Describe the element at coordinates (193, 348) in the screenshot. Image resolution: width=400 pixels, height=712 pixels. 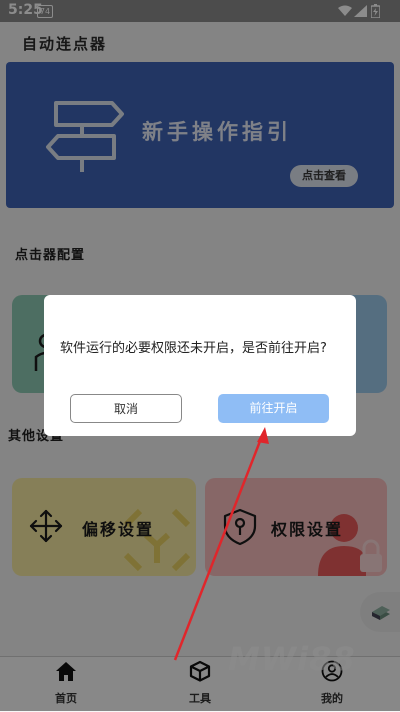
I see `dialog-message: 软件运行的必要权限还未开启，是否前往开启?` at that location.